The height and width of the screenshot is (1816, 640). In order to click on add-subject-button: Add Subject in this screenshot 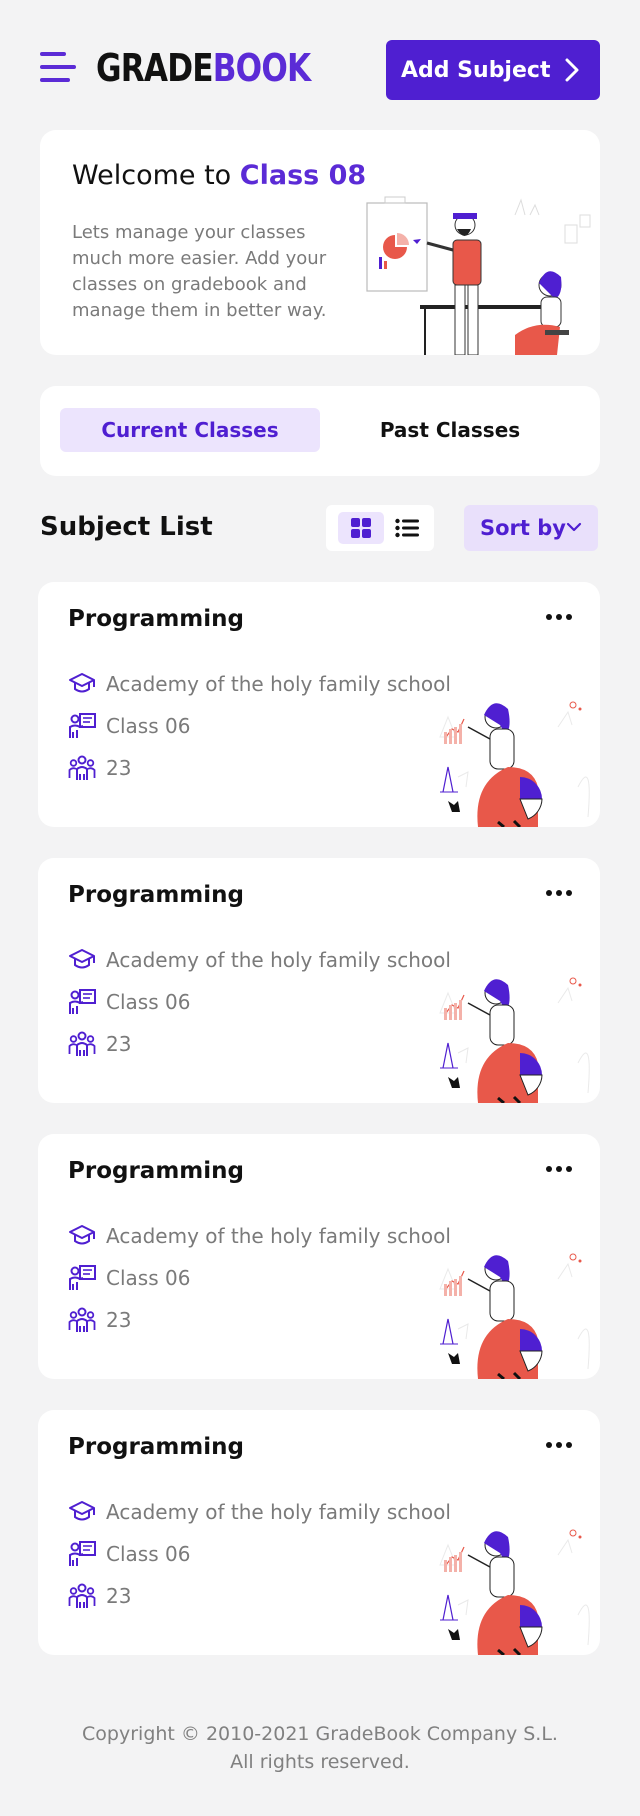, I will do `click(493, 70)`.